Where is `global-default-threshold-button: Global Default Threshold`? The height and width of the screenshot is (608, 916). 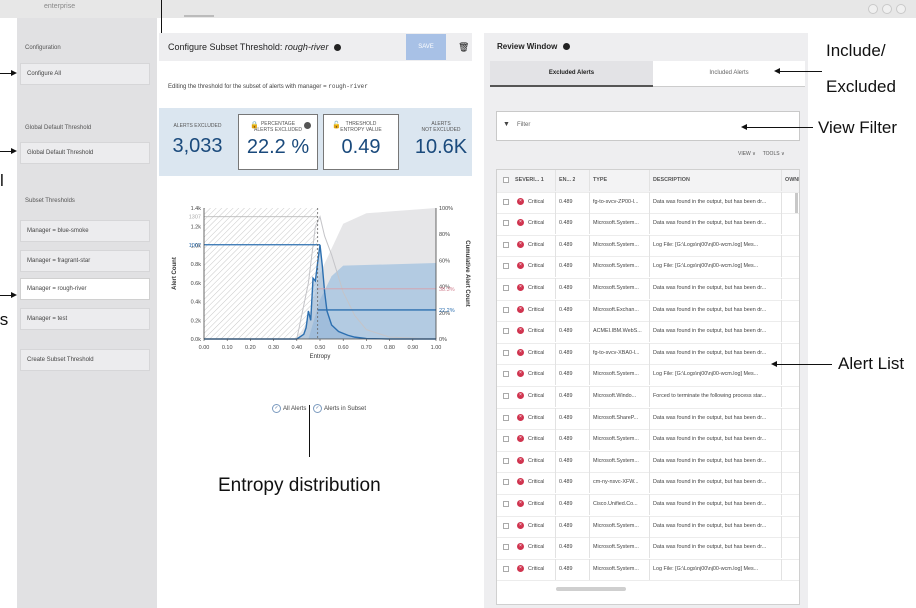
global-default-threshold-button: Global Default Threshold is located at coordinates (85, 153).